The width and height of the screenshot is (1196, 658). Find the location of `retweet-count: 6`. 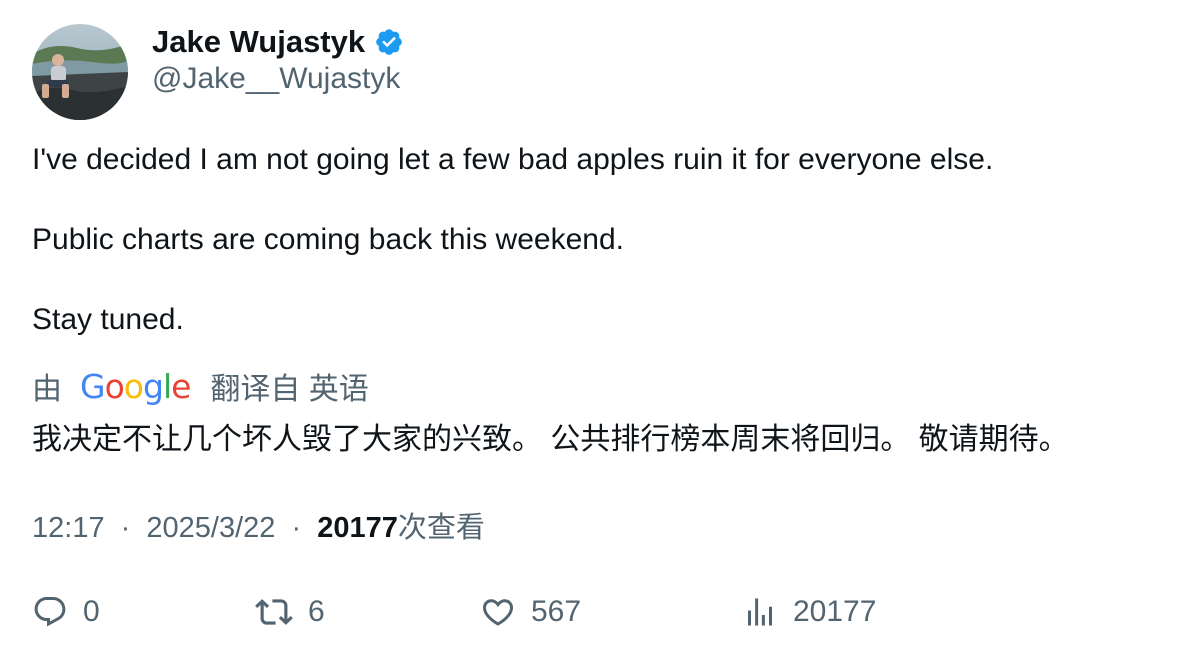

retweet-count: 6 is located at coordinates (316, 611).